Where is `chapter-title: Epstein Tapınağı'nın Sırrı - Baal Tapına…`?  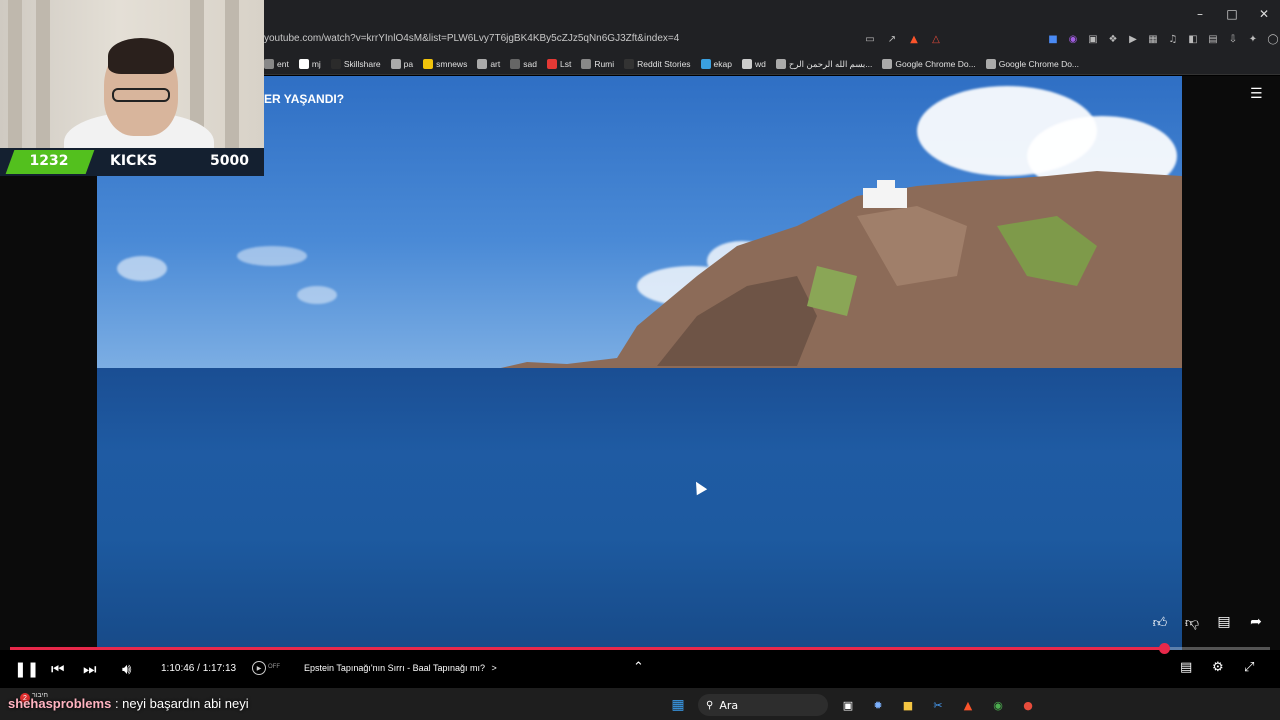 chapter-title: Epstein Tapınağı'nın Sırrı - Baal Tapına… is located at coordinates (400, 668).